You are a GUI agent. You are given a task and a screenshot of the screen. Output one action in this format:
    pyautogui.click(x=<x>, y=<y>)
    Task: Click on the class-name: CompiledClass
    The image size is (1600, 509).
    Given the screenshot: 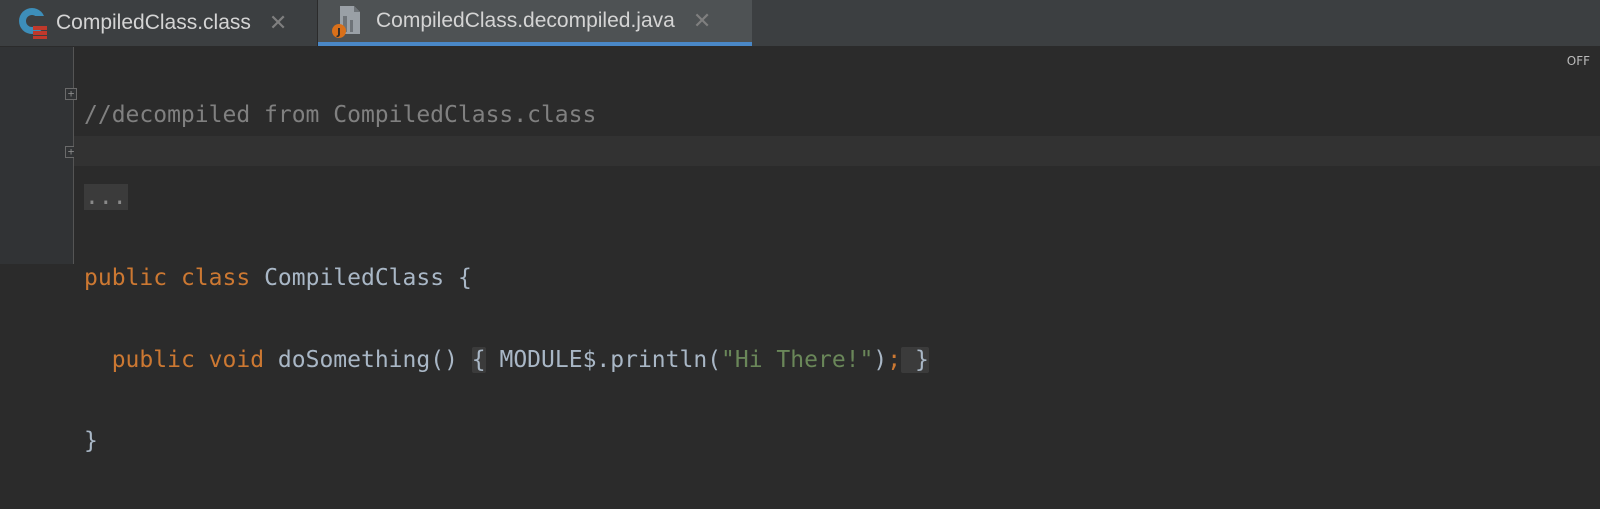 What is the action you would take?
    pyautogui.click(x=354, y=278)
    